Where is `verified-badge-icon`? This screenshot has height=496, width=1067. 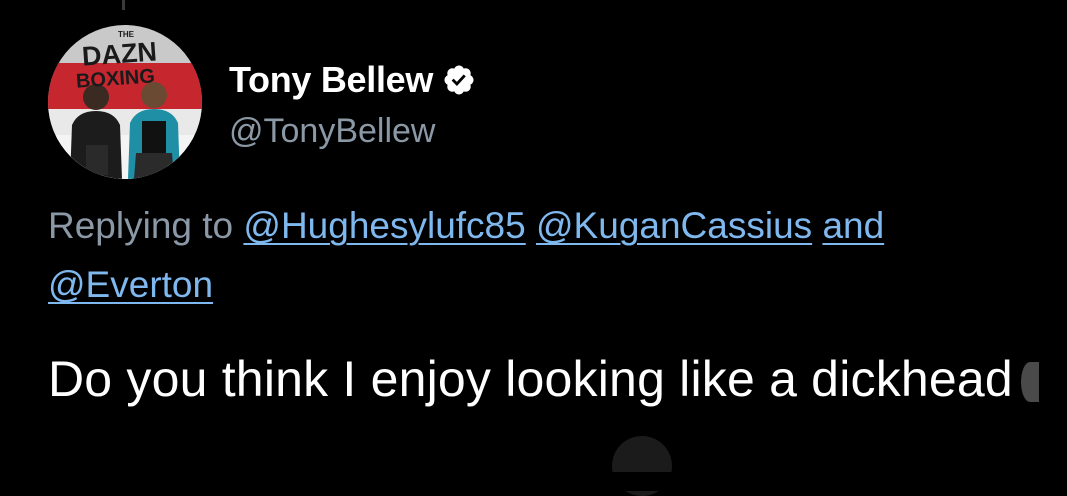 verified-badge-icon is located at coordinates (459, 80).